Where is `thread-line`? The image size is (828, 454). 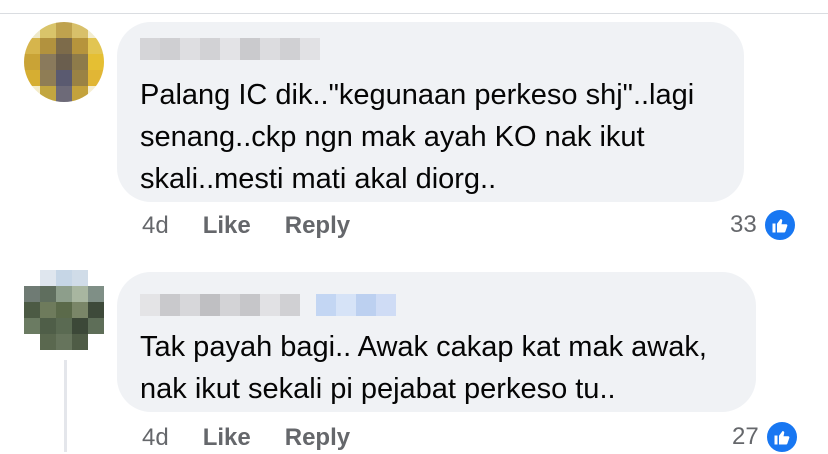 thread-line is located at coordinates (65, 406).